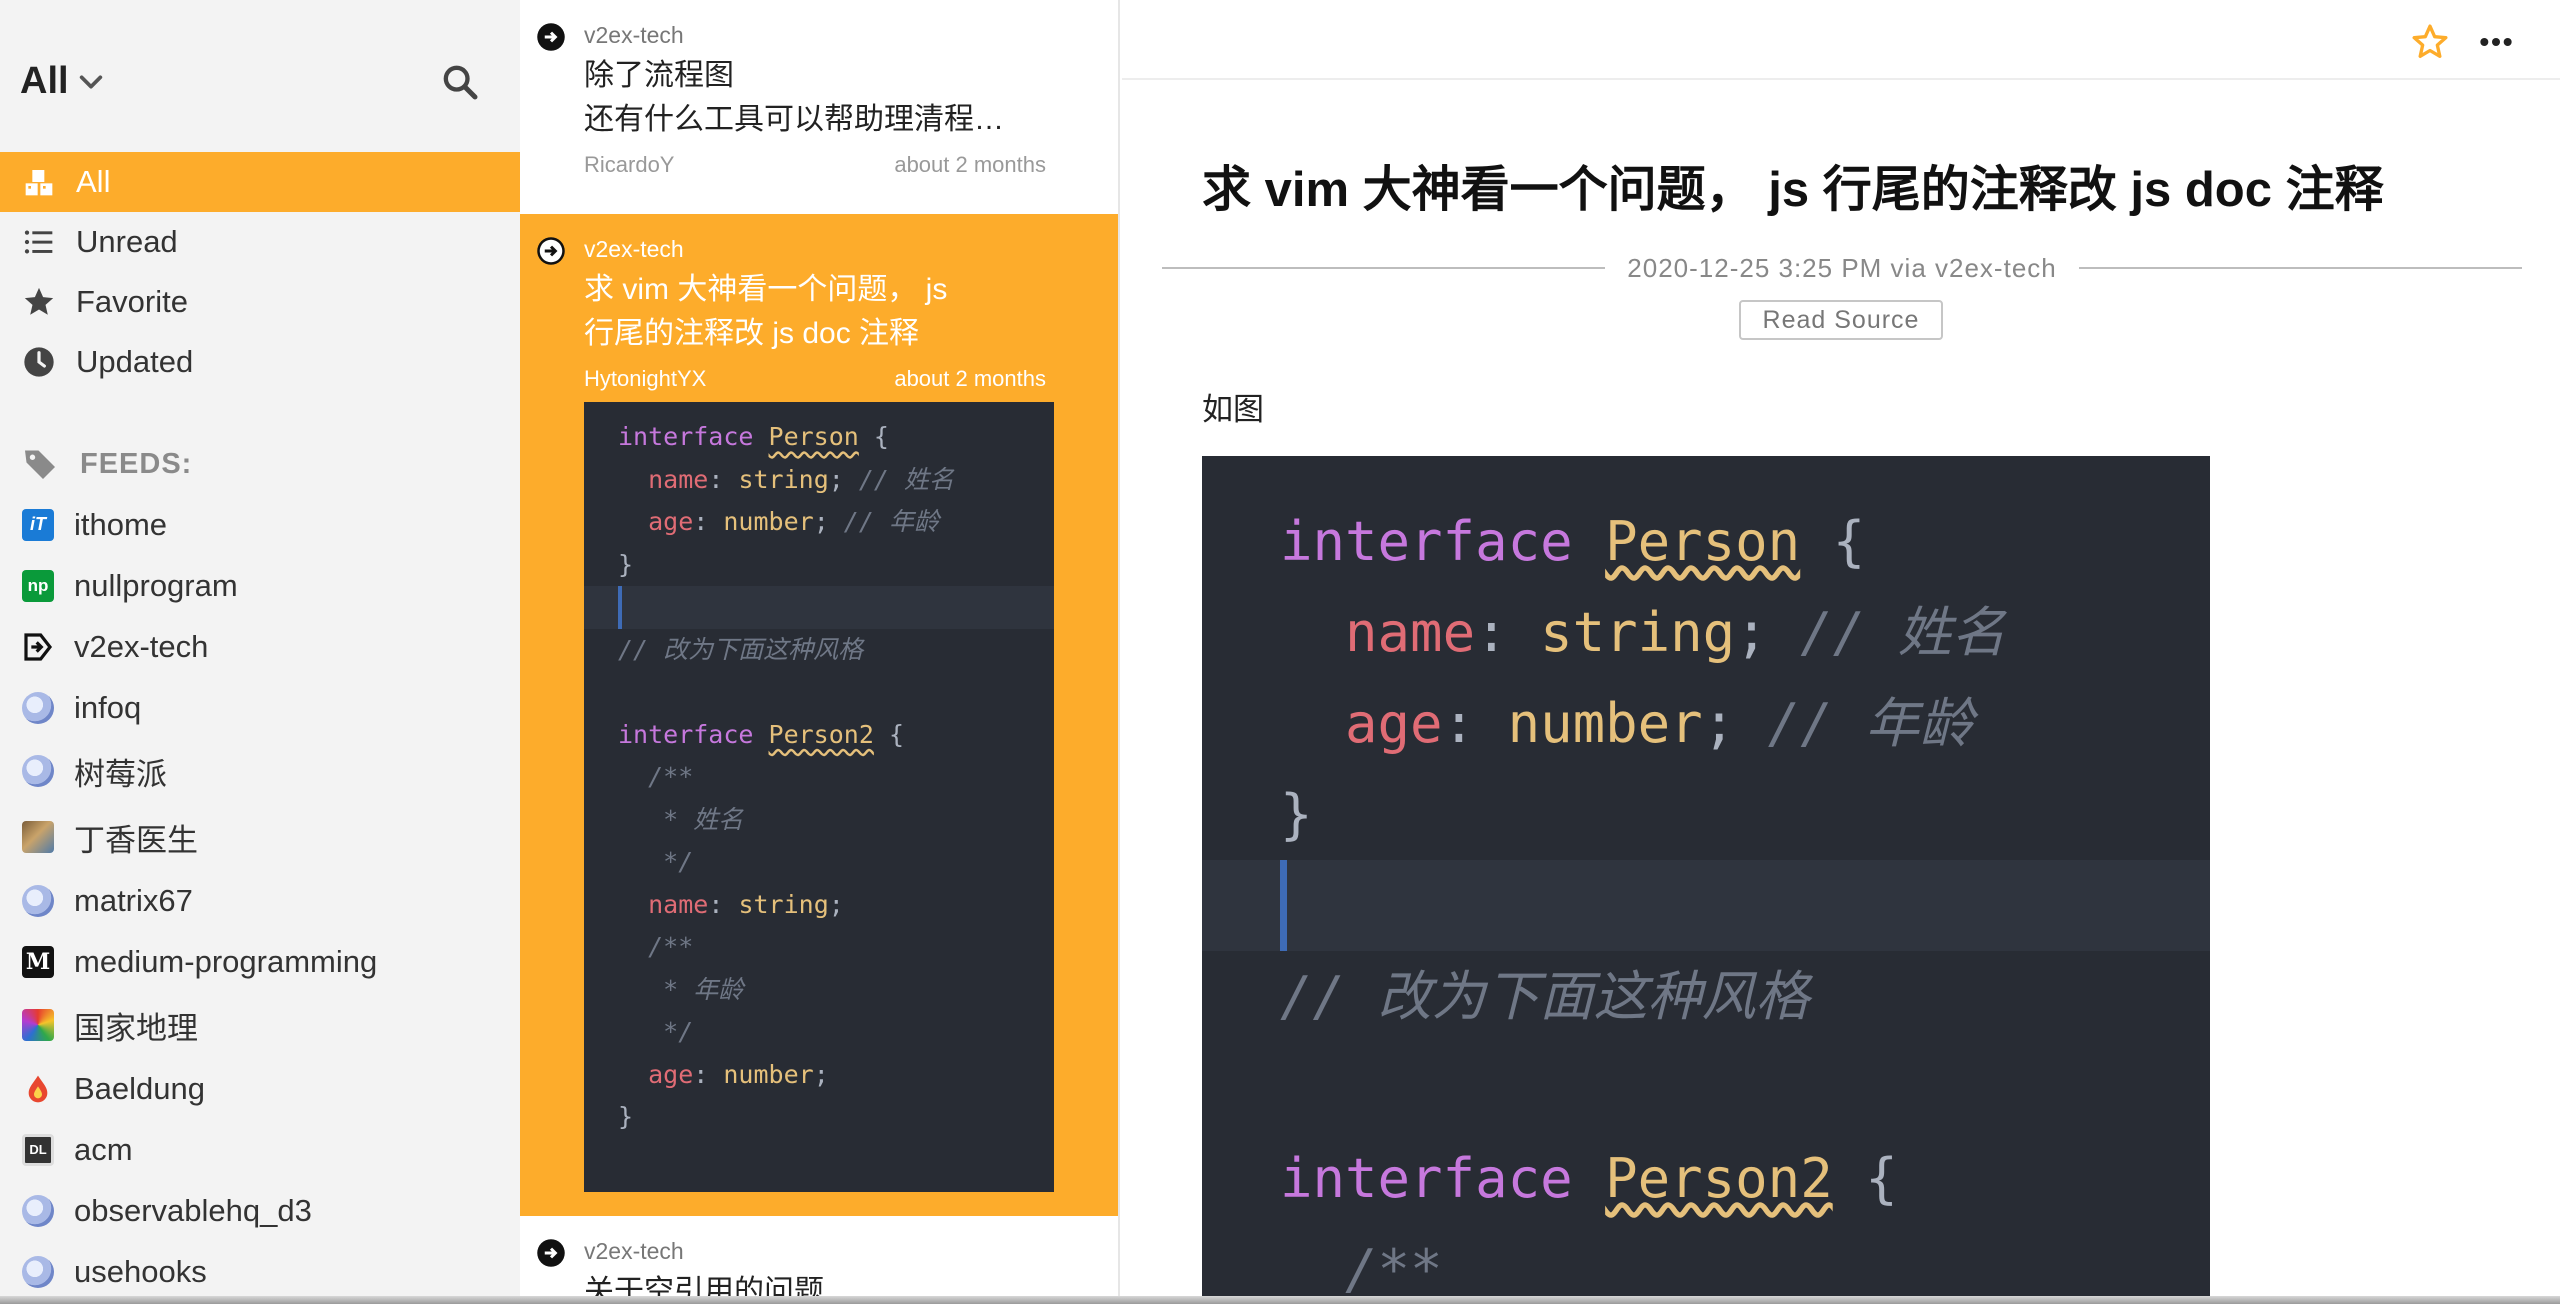  What do you see at coordinates (38, 524) in the screenshot?
I see `ithome-icon: iT` at bounding box center [38, 524].